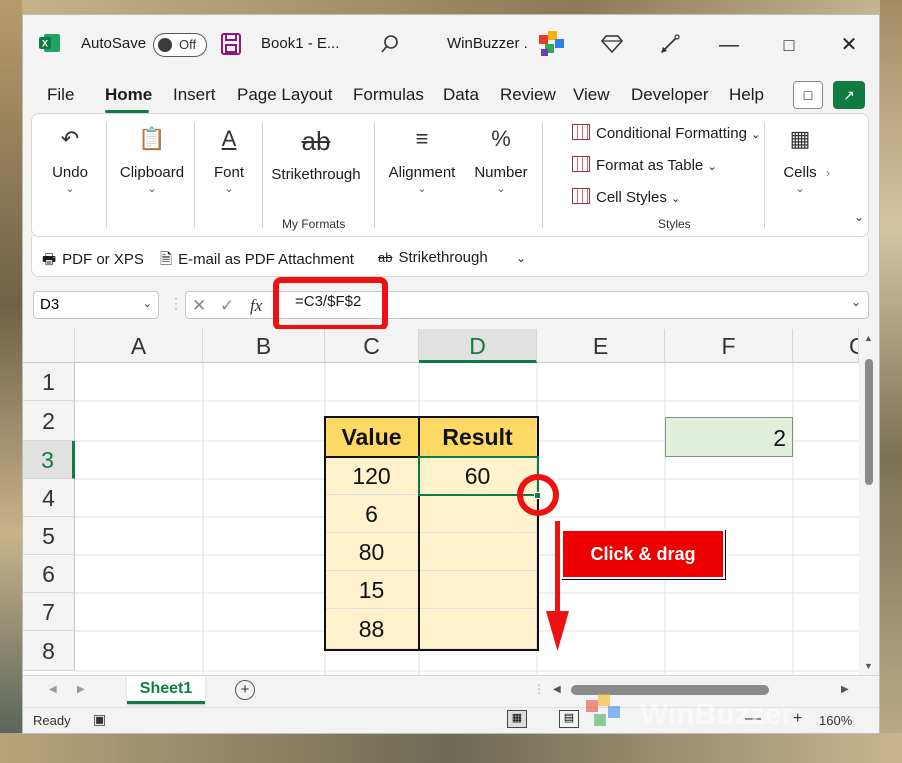 The width and height of the screenshot is (902, 763). I want to click on sheet-nav-next-icon: ▶, so click(81, 689).